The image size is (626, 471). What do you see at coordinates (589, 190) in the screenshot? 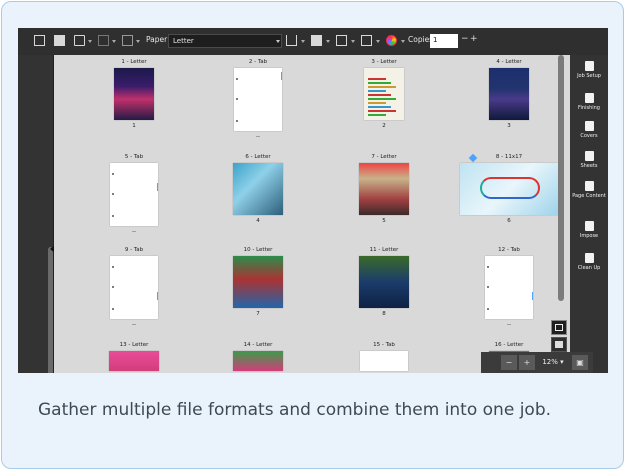
I see `sidebar-item-page-content: Page Content` at bounding box center [589, 190].